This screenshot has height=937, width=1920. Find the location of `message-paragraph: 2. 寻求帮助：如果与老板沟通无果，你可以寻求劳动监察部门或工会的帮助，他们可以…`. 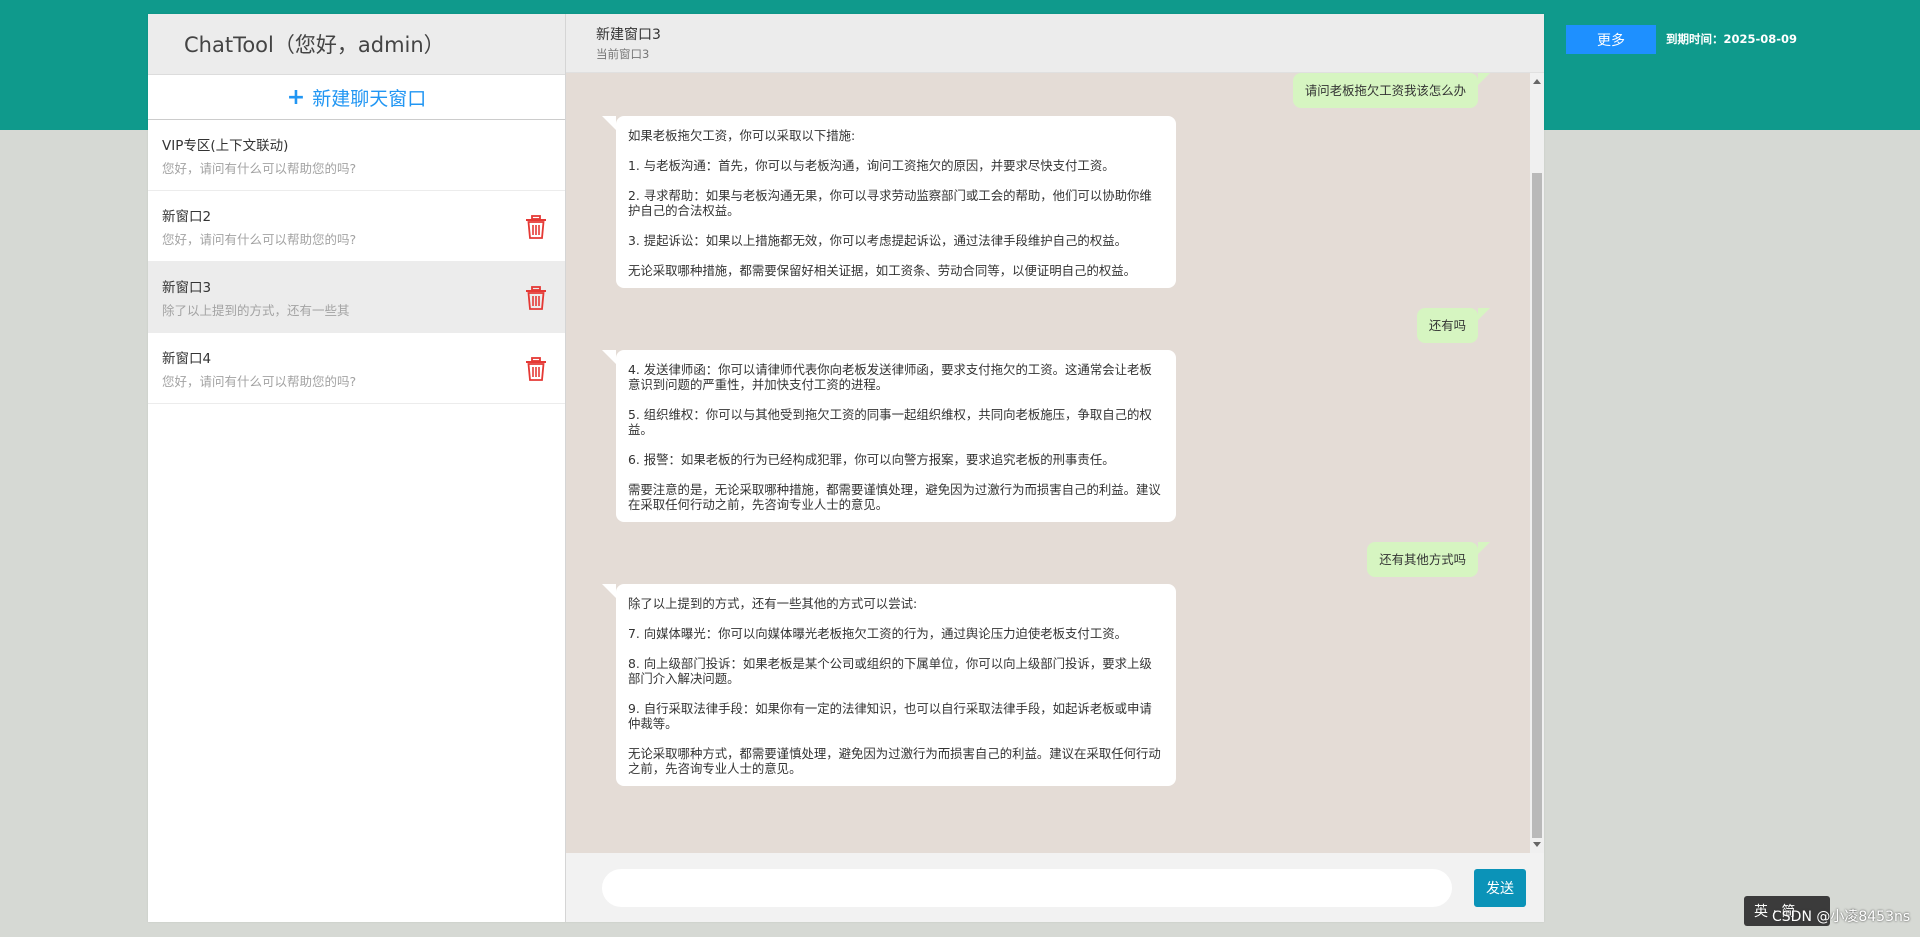

message-paragraph: 2. 寻求帮助：如果与老板沟通无果，你可以寻求劳动监察部门或工会的帮助，他们可以… is located at coordinates (890, 203).